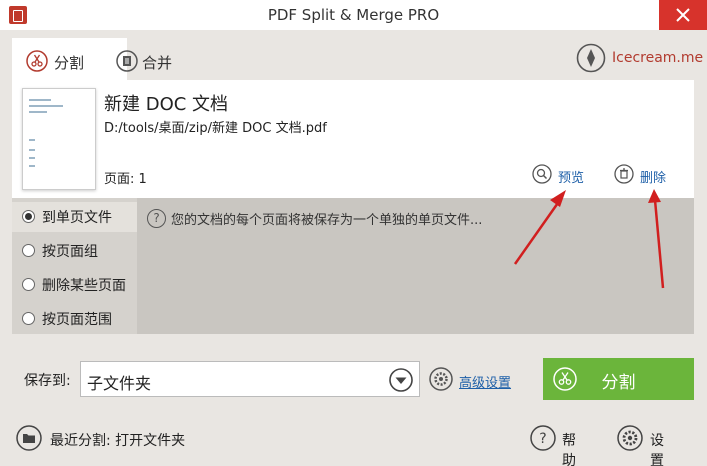 The height and width of the screenshot is (466, 707). Describe the element at coordinates (656, 239) in the screenshot. I see `arrow-to-delete` at that location.